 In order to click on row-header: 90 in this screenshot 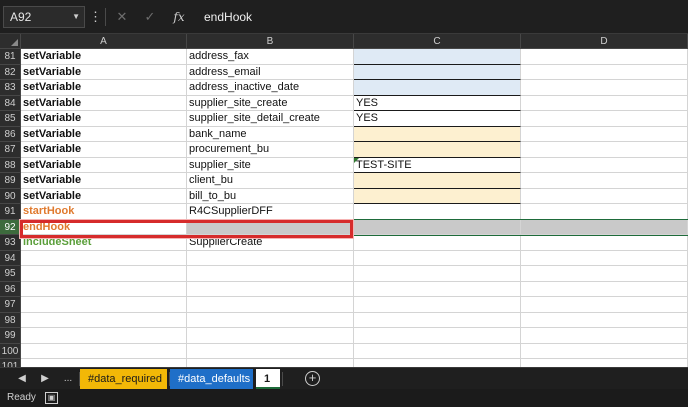, I will do `click(10, 196)`.